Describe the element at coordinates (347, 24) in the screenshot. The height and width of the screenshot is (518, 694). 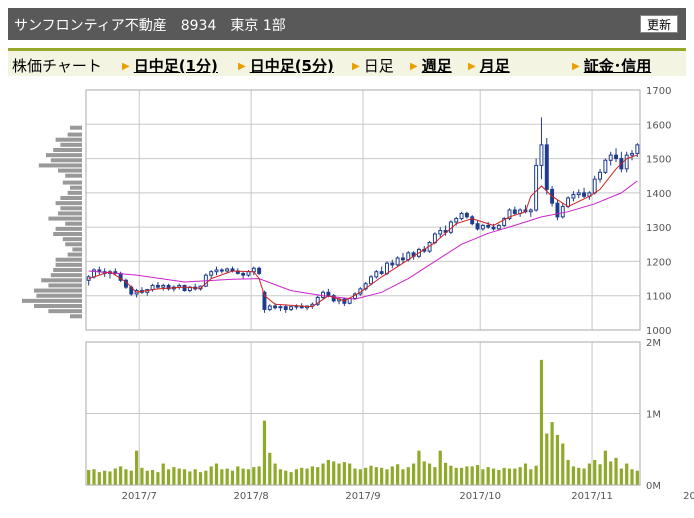
I see `header-bar: サンフロンティア不動産 8934 東京 1部 更新` at that location.